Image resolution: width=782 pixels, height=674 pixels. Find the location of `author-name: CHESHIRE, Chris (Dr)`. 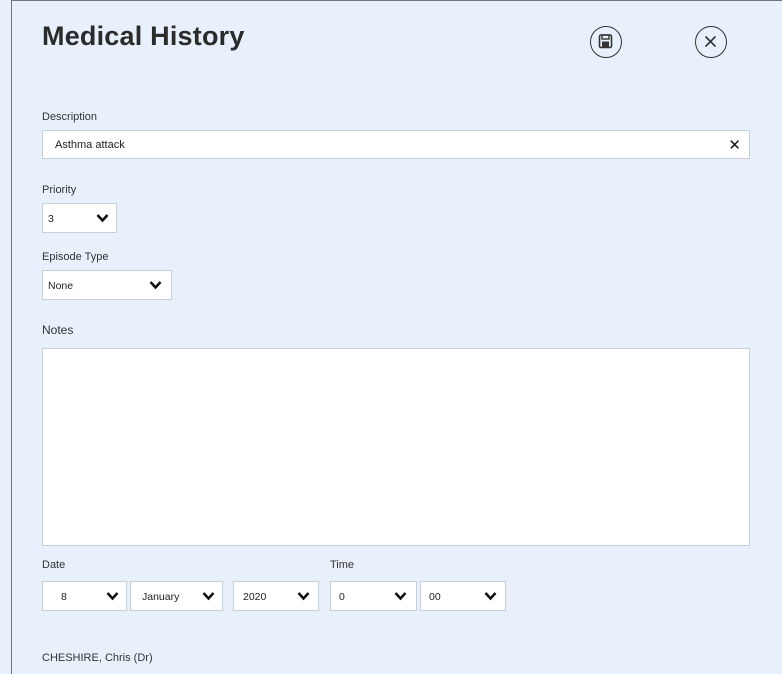

author-name: CHESHIRE, Chris (Dr) is located at coordinates (97, 658).